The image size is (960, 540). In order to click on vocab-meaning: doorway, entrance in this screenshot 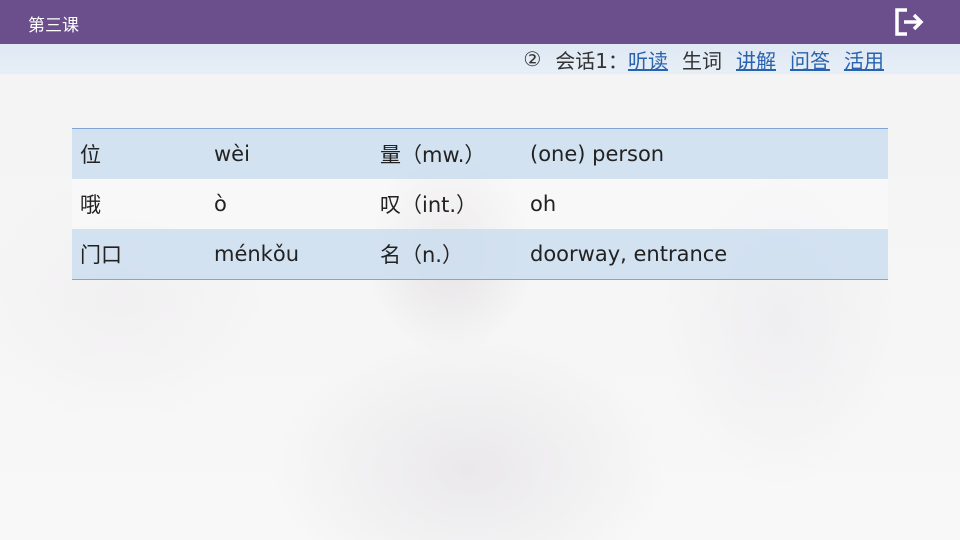, I will do `click(629, 254)`.